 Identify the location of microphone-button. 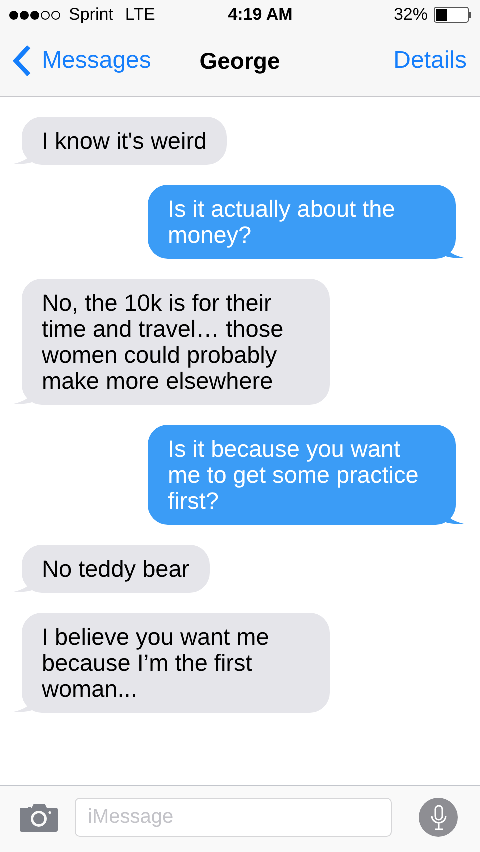
(438, 817).